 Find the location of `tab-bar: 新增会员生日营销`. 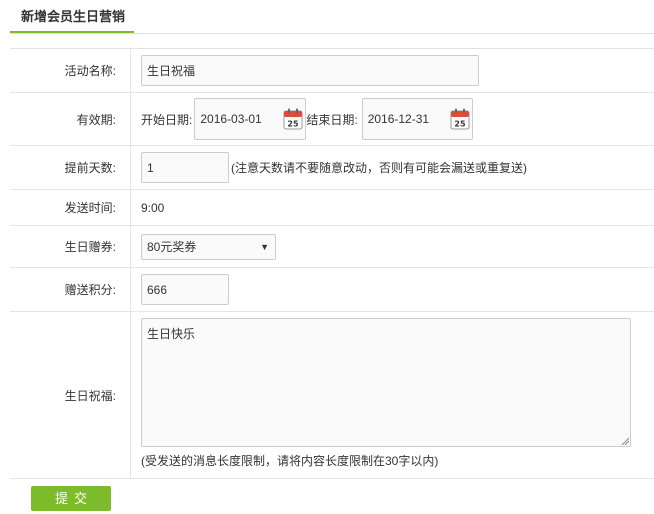

tab-bar: 新增会员生日营销 is located at coordinates (332, 17).